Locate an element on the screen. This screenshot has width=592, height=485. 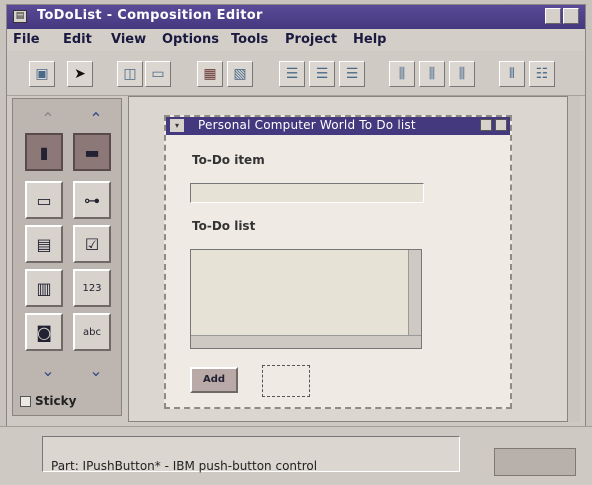
frame-icon: ◫ is located at coordinates (130, 74).